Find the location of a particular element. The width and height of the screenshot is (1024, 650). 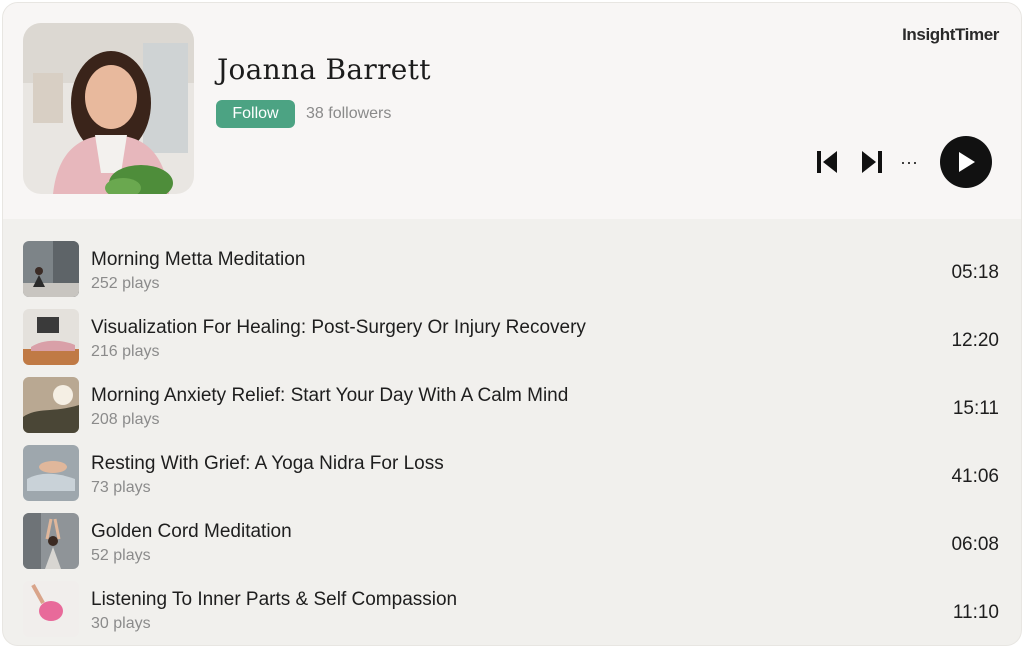

followers-count: 38 followers is located at coordinates (349, 113).